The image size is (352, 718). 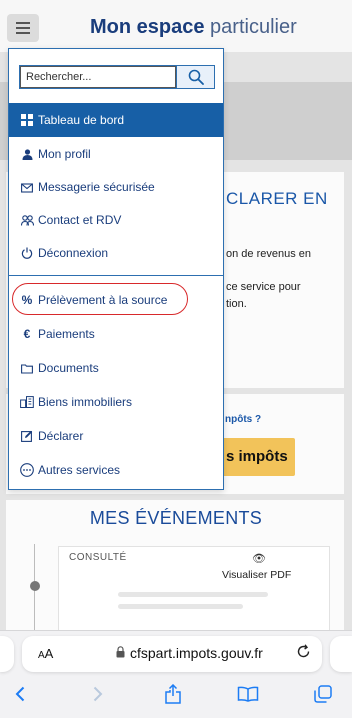 What do you see at coordinates (98, 694) in the screenshot?
I see `forward-icon` at bounding box center [98, 694].